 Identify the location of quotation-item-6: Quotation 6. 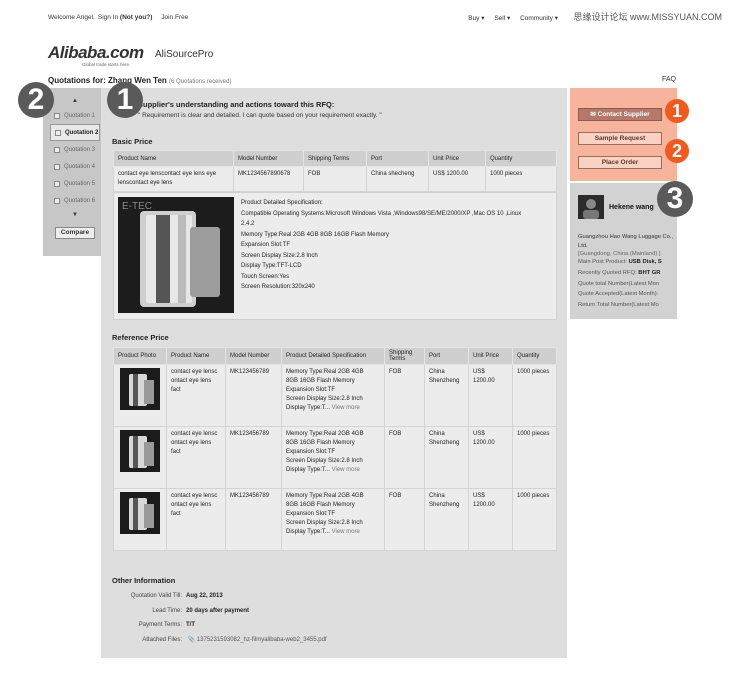
(75, 200).